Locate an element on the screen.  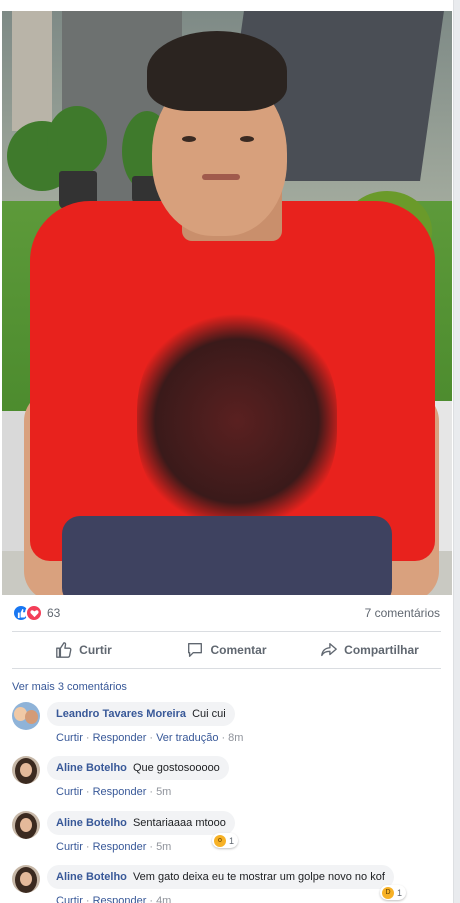
comment-bubble: Aline Botelho Sentariaaaa mtooo is located at coordinates (141, 823).